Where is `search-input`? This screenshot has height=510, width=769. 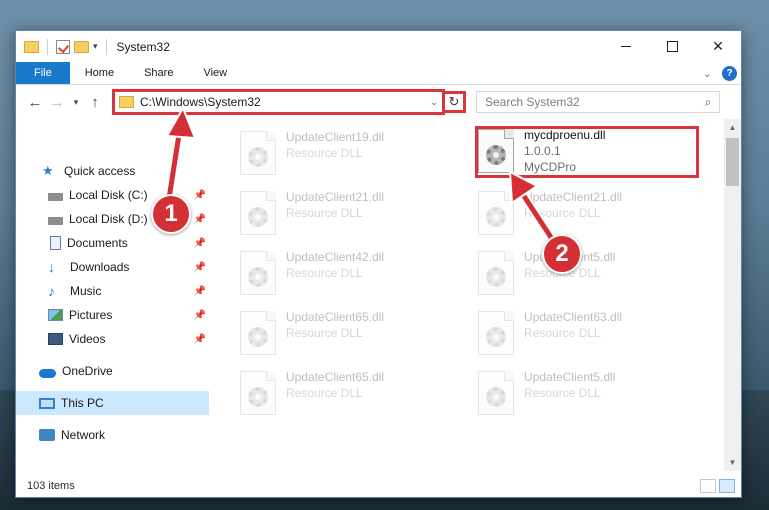
search-input is located at coordinates (591, 102).